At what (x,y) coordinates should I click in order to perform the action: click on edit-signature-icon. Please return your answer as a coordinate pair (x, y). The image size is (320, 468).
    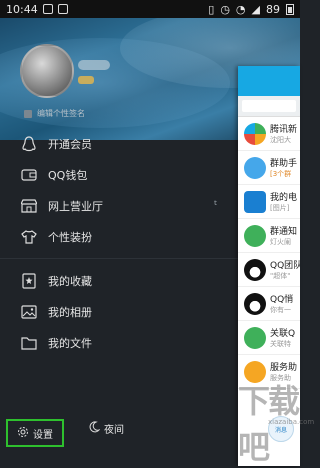
    Looking at the image, I should click on (28, 113).